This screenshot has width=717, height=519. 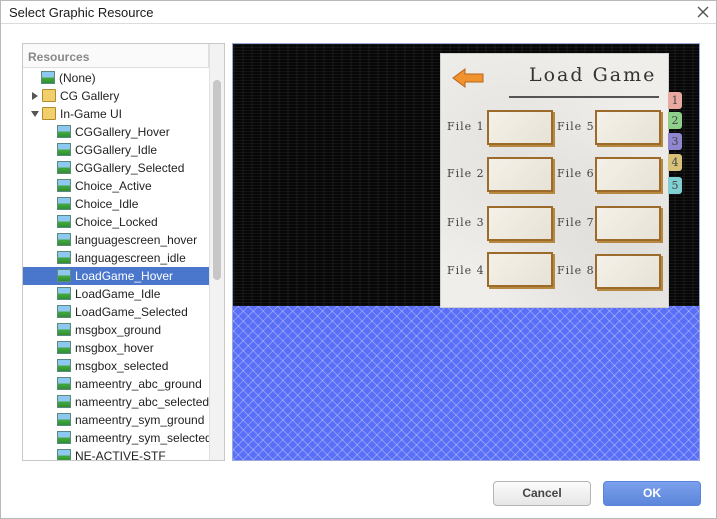 What do you see at coordinates (116, 78) in the screenshot?
I see `tree-item-row: (None)` at bounding box center [116, 78].